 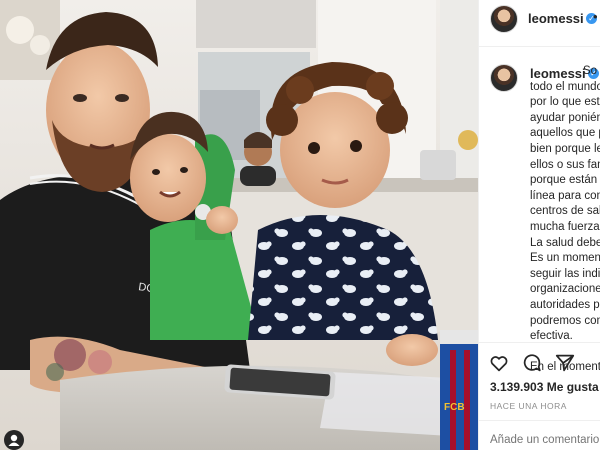 I want to click on header-username: leomessi, so click(x=556, y=18).